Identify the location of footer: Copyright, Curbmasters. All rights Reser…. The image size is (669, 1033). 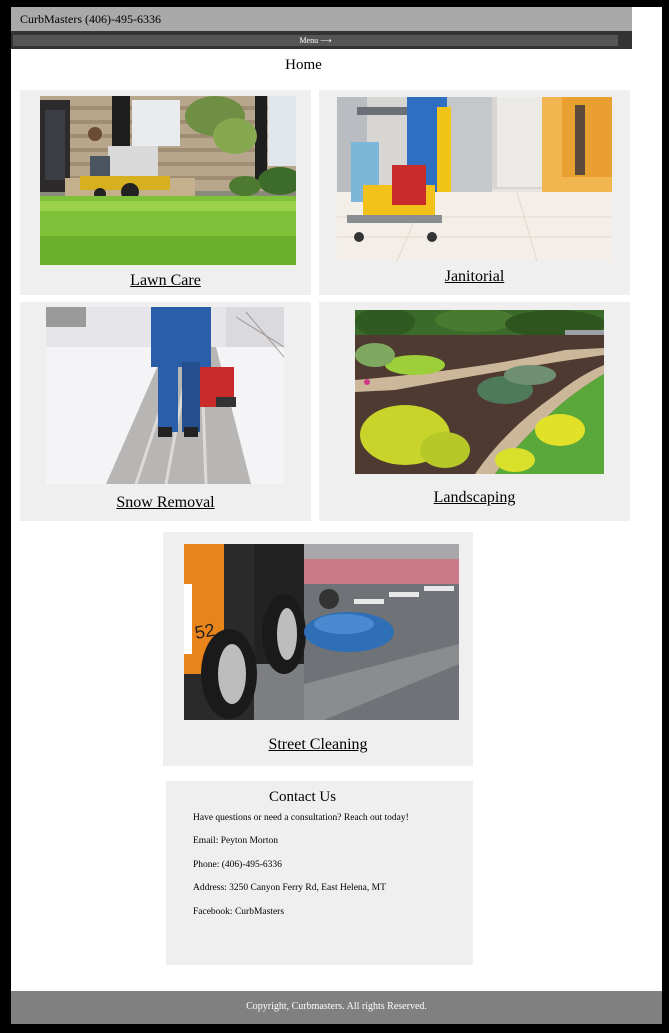
(336, 1007).